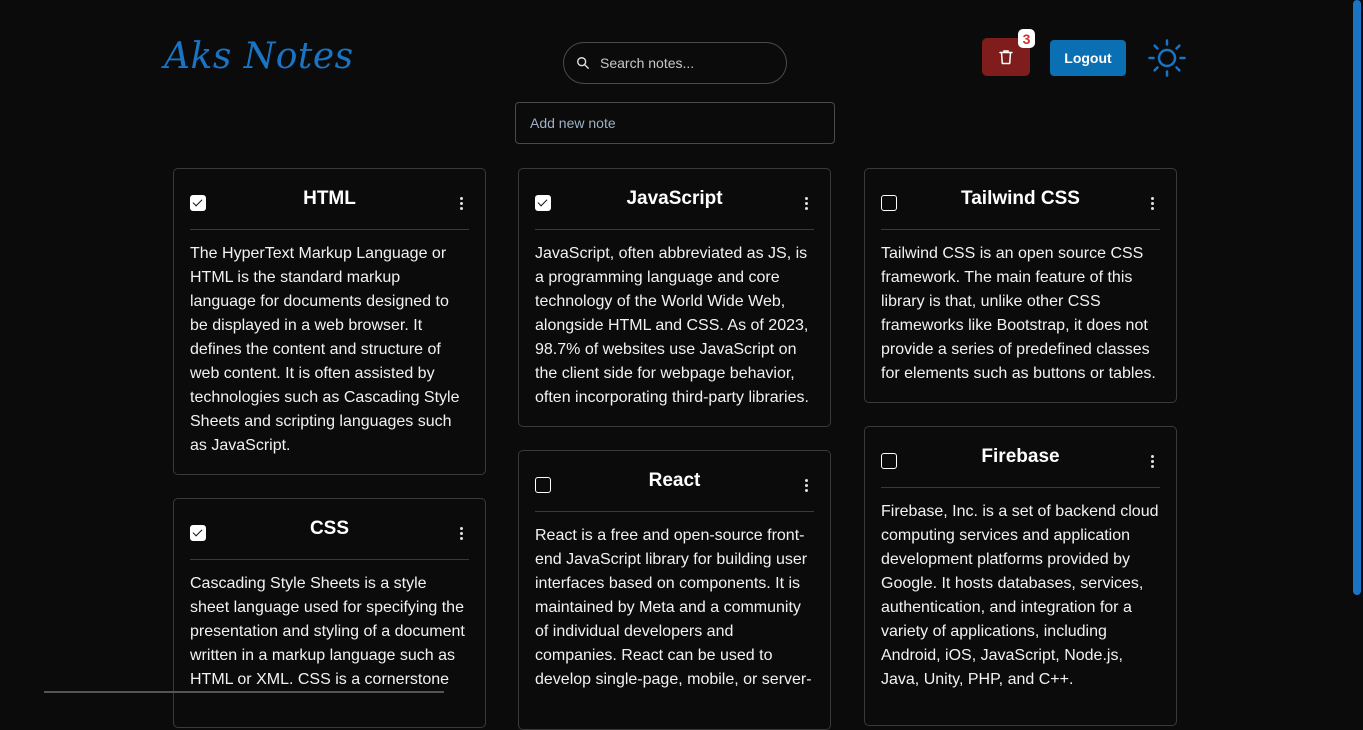 The width and height of the screenshot is (1363, 730). I want to click on note-title: CSS, so click(329, 529).